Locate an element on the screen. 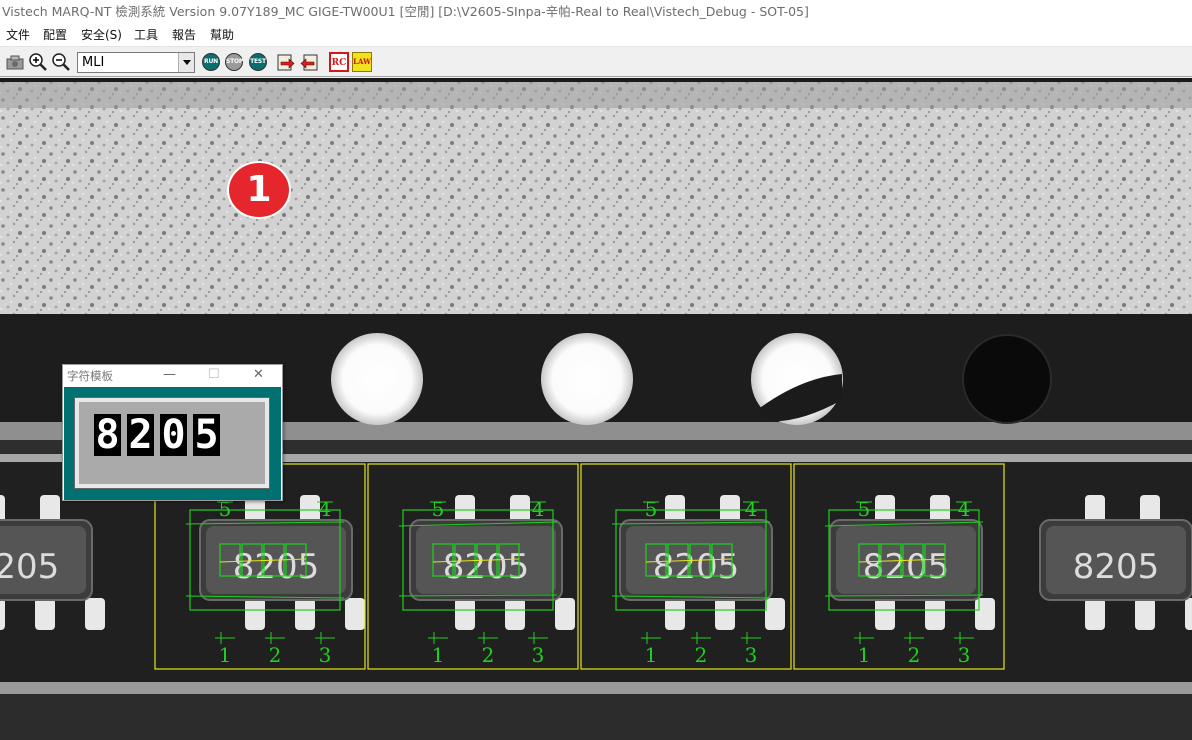 The image size is (1192, 740). law-button: LAW is located at coordinates (362, 62).